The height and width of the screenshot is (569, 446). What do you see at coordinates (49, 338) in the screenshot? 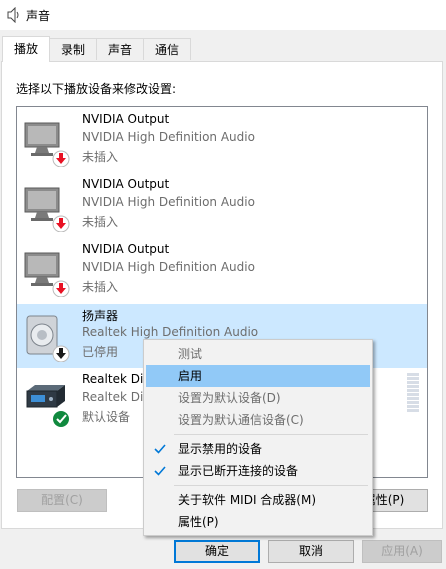
I see `speaker-device-icon` at bounding box center [49, 338].